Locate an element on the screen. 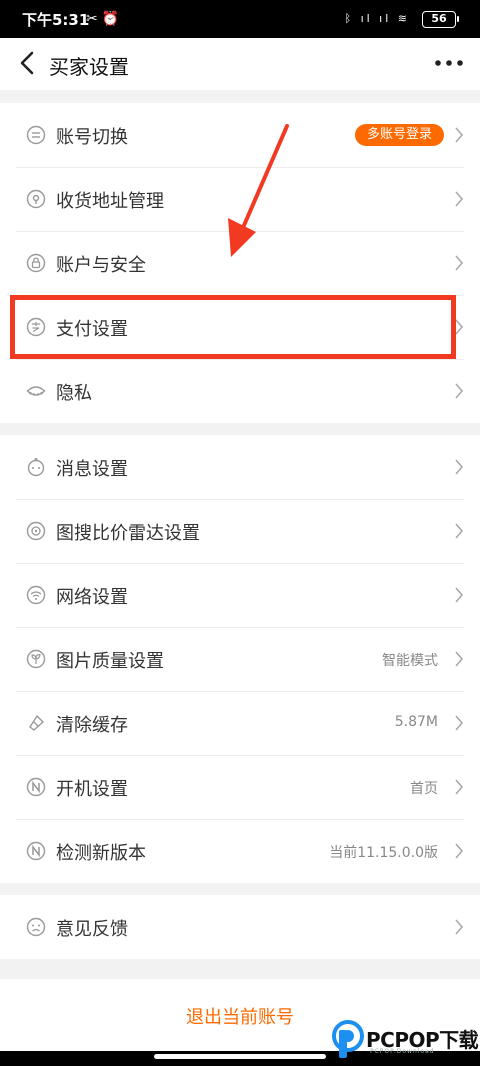 Image resolution: width=480 pixels, height=1066 pixels. notification-icons: ✂⏰ is located at coordinates (105, 19).